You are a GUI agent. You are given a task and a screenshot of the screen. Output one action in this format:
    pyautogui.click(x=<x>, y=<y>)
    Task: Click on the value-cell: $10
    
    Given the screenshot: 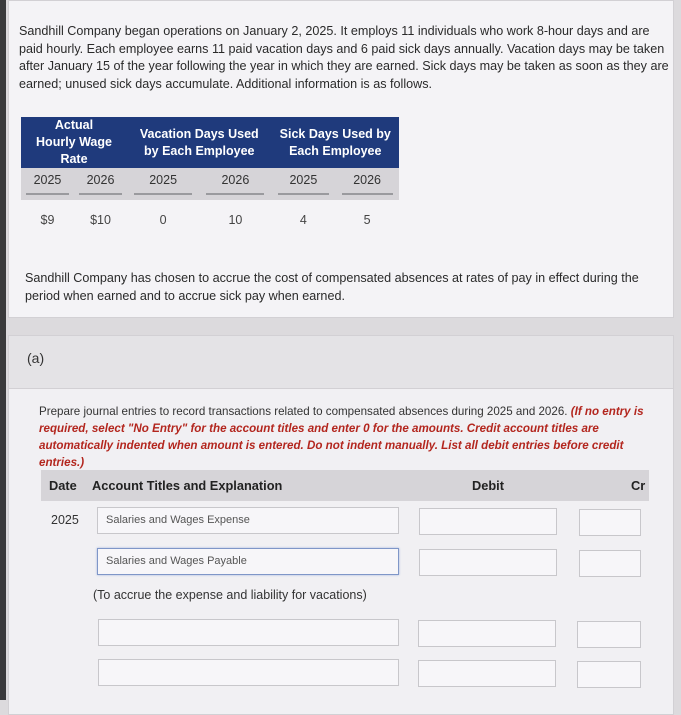 What is the action you would take?
    pyautogui.click(x=100, y=219)
    